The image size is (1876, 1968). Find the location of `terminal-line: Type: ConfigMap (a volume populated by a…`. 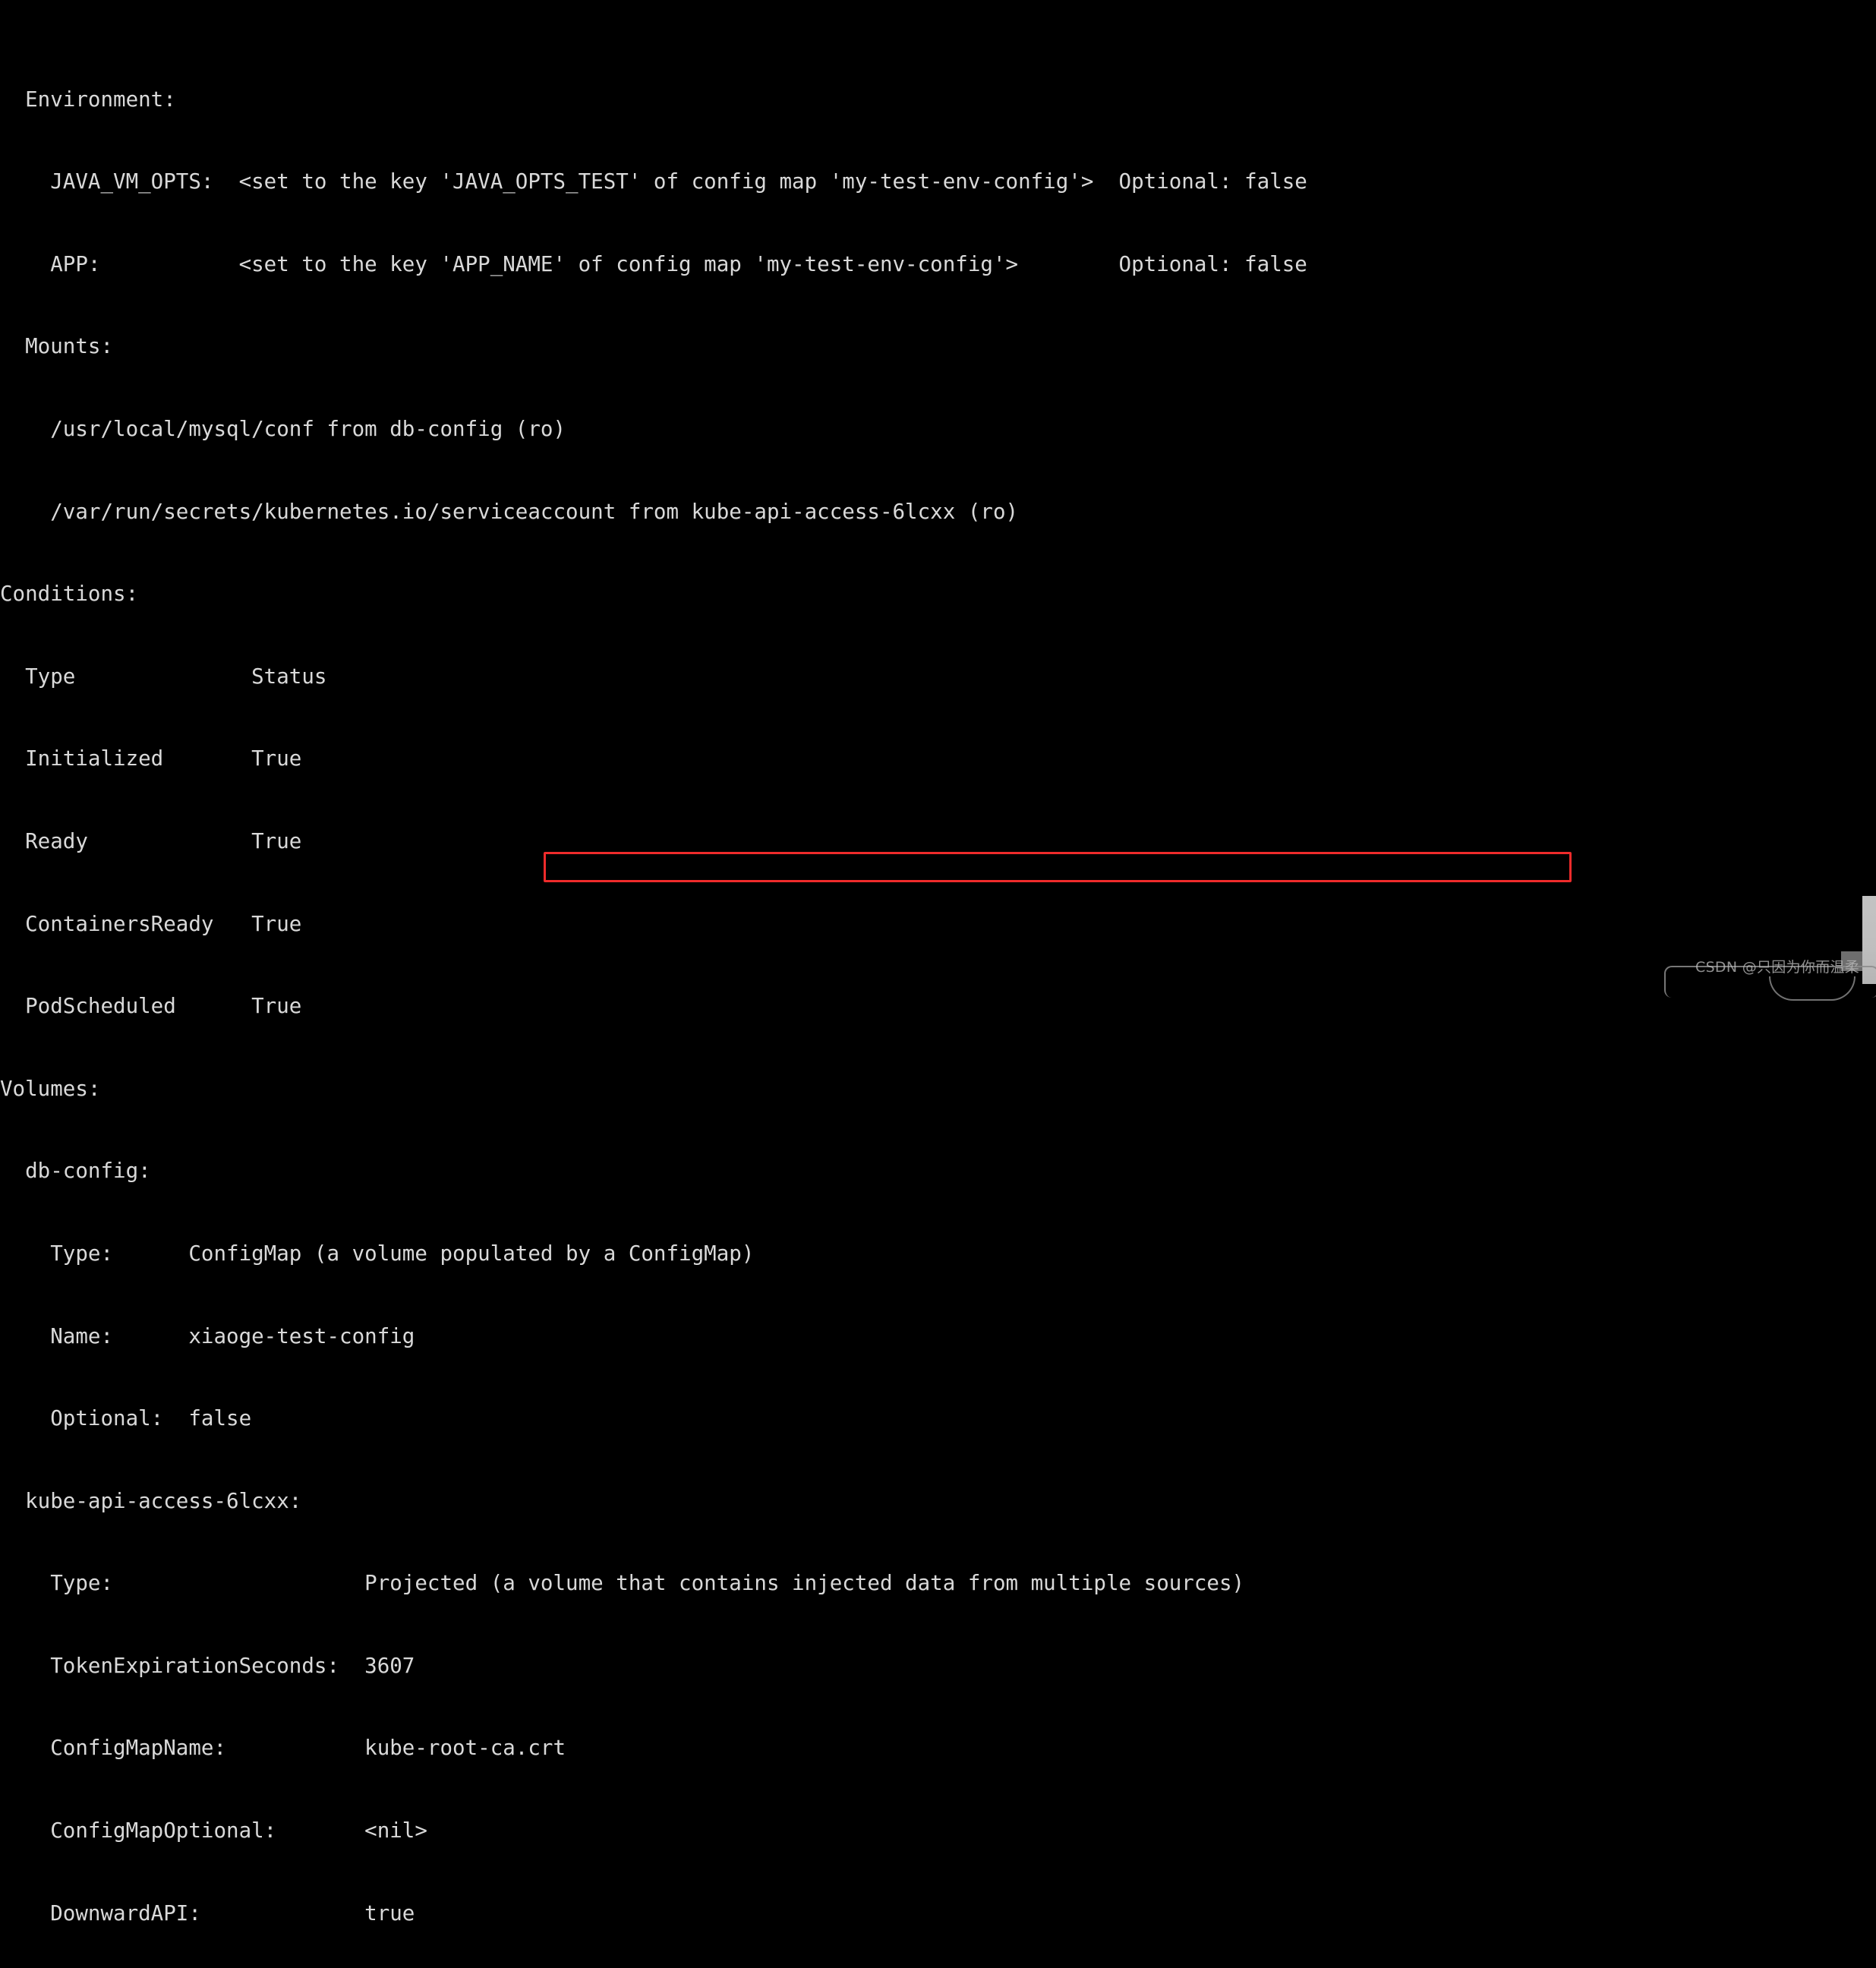

terminal-line: Type: ConfigMap (a volume populated by a… is located at coordinates (377, 1253).